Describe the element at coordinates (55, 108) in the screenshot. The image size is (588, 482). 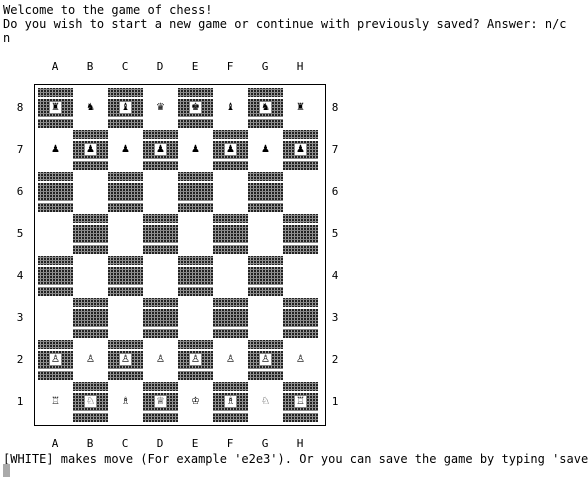
I see `square-a8: ♜` at that location.